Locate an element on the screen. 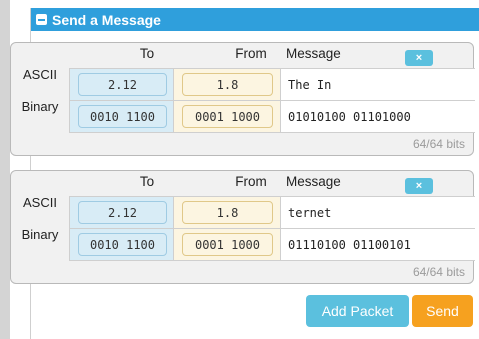 The width and height of the screenshot is (479, 339). binary-message-cell: 01010100 01101000 is located at coordinates (378, 117).